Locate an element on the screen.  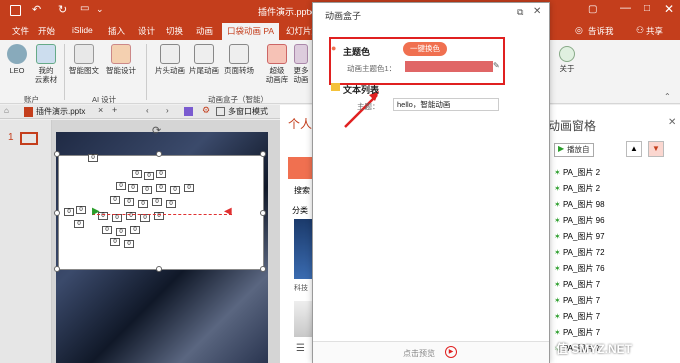
tech-label: 科技 is located at coordinates (301, 288).